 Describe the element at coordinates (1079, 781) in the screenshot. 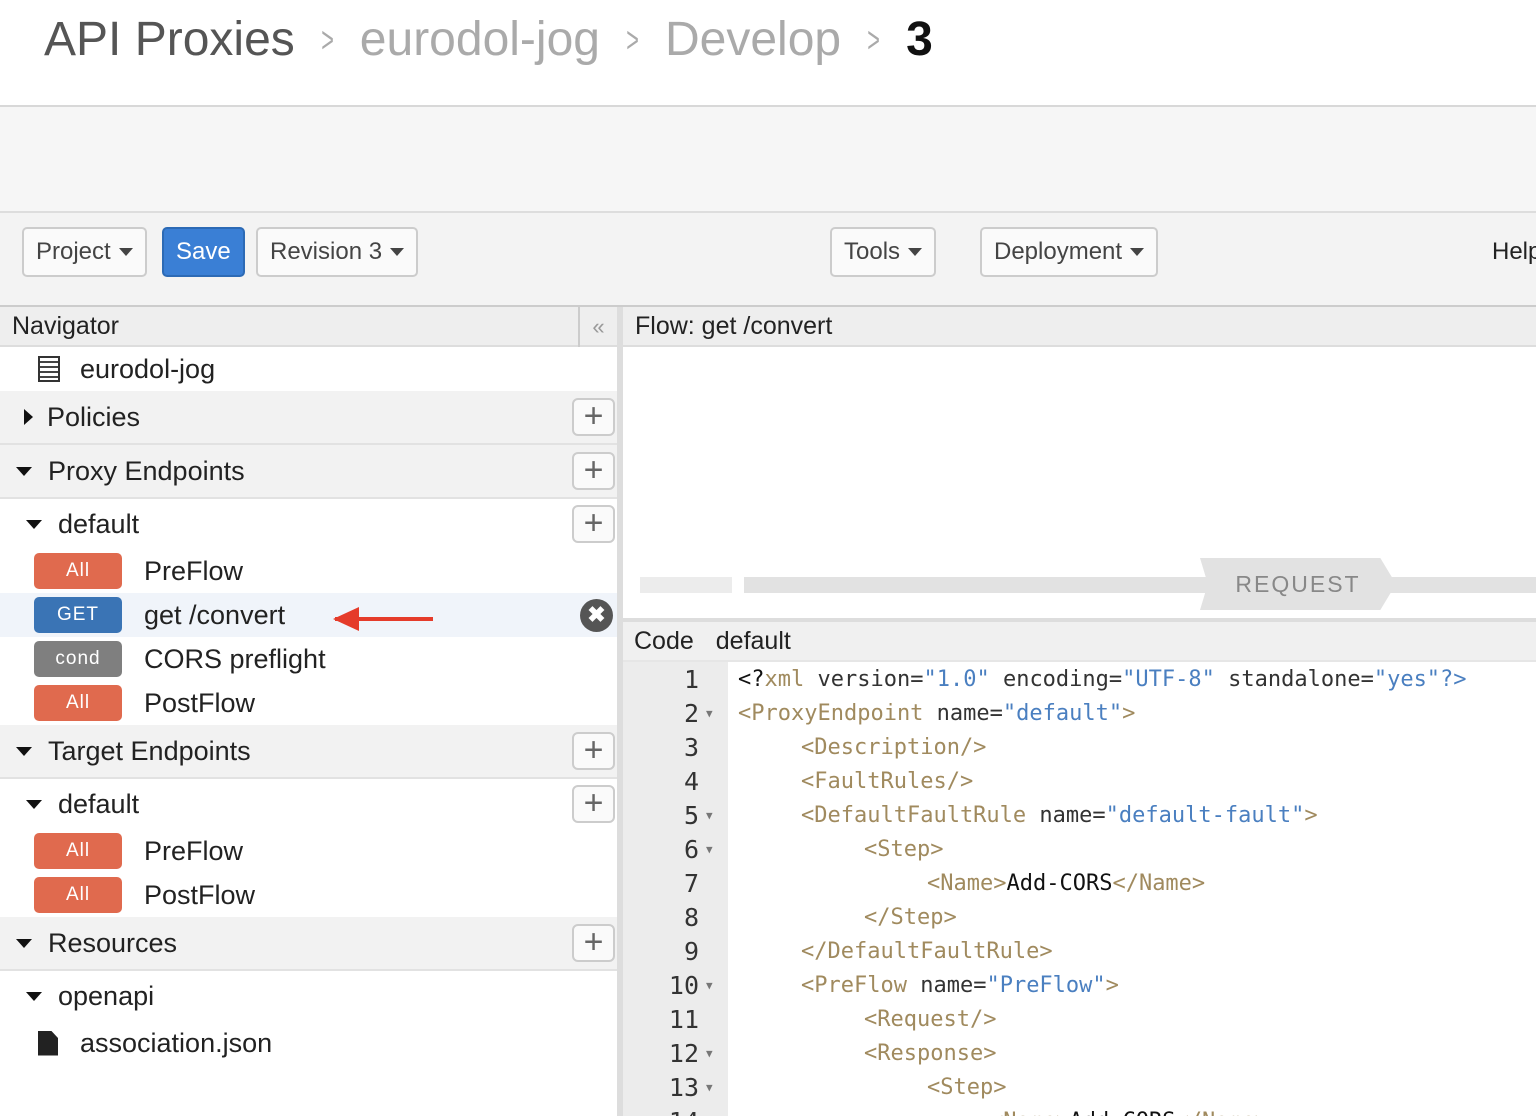

I see `code-line: 4 <FaultRules/>` at that location.